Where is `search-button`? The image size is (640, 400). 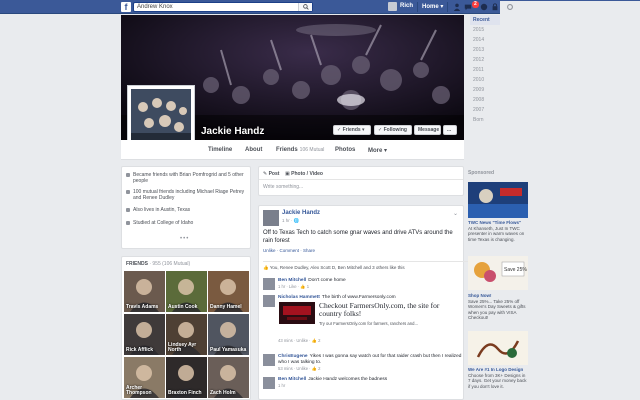 search-button is located at coordinates (305, 7).